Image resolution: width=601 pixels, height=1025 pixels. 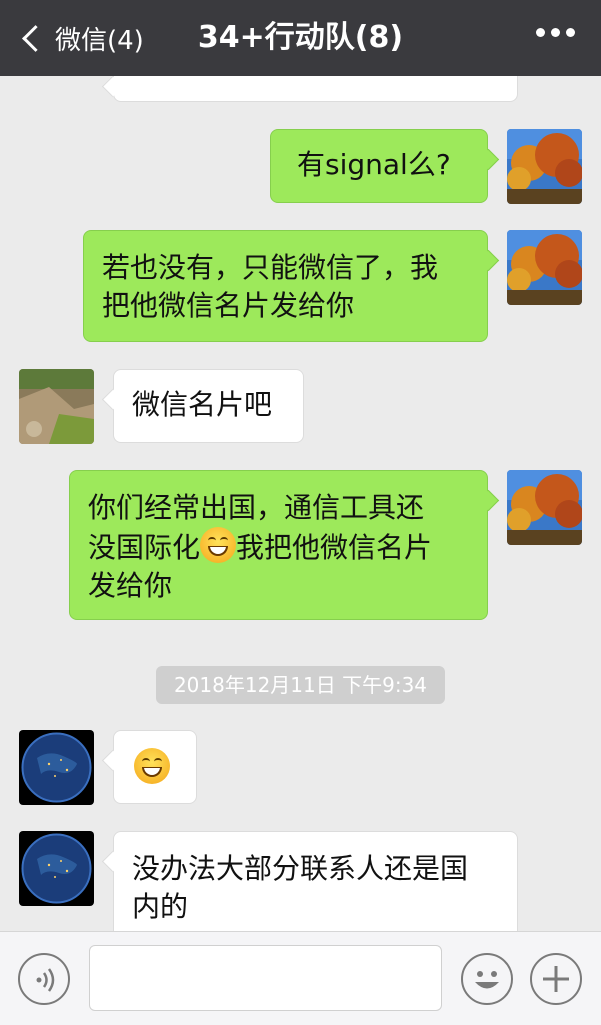 I want to click on timestamp-label: 2018年12月11日 下午9:34, so click(x=300, y=685).